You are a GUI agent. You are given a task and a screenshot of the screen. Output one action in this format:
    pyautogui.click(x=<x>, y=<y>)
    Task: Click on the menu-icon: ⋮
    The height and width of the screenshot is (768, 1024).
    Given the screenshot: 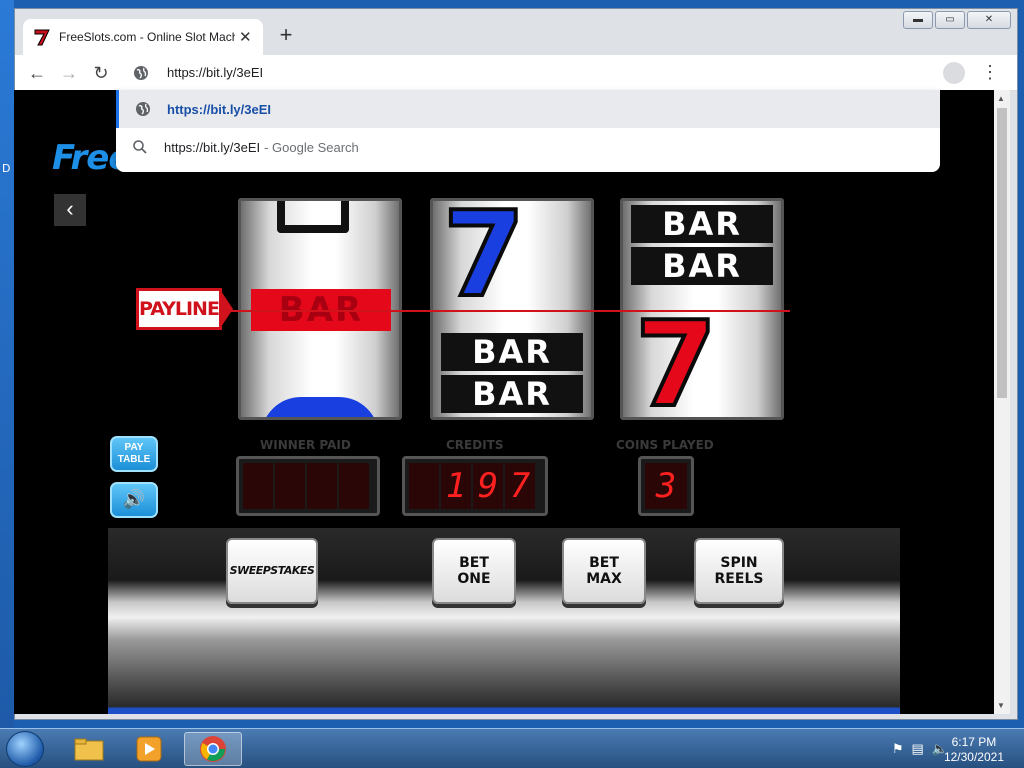 What is the action you would take?
    pyautogui.click(x=990, y=72)
    